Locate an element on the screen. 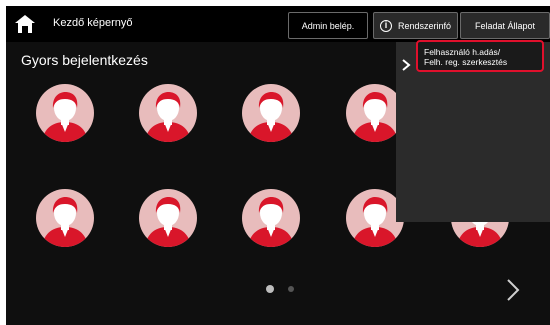 This screenshot has height=325, width=550. home-button is located at coordinates (25, 24).